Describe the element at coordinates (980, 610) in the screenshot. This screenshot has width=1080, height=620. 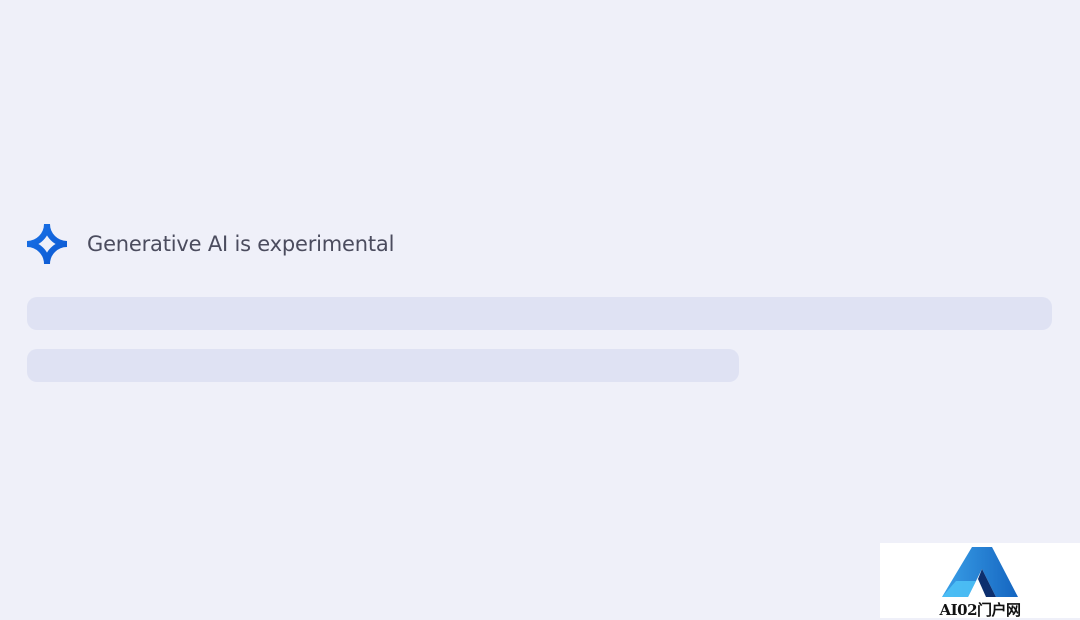
I see `watermark-text: AI02门户网` at that location.